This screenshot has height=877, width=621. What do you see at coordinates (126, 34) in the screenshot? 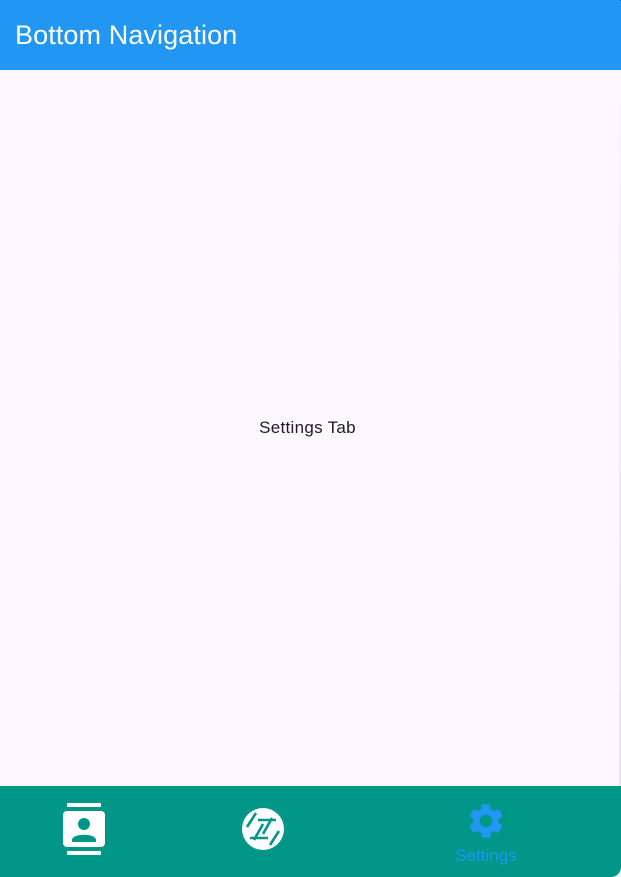
I see `app-bar-title: Bottom Navigation` at bounding box center [126, 34].